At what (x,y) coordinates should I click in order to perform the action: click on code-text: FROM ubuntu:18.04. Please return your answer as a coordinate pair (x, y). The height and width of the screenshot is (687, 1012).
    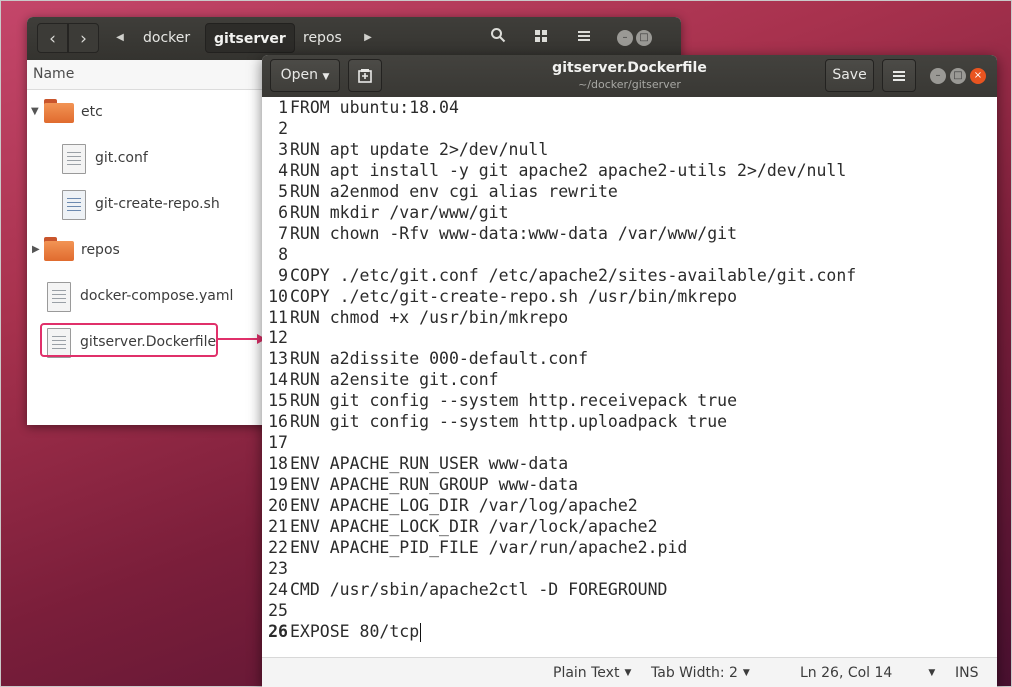
    Looking at the image, I should click on (374, 107).